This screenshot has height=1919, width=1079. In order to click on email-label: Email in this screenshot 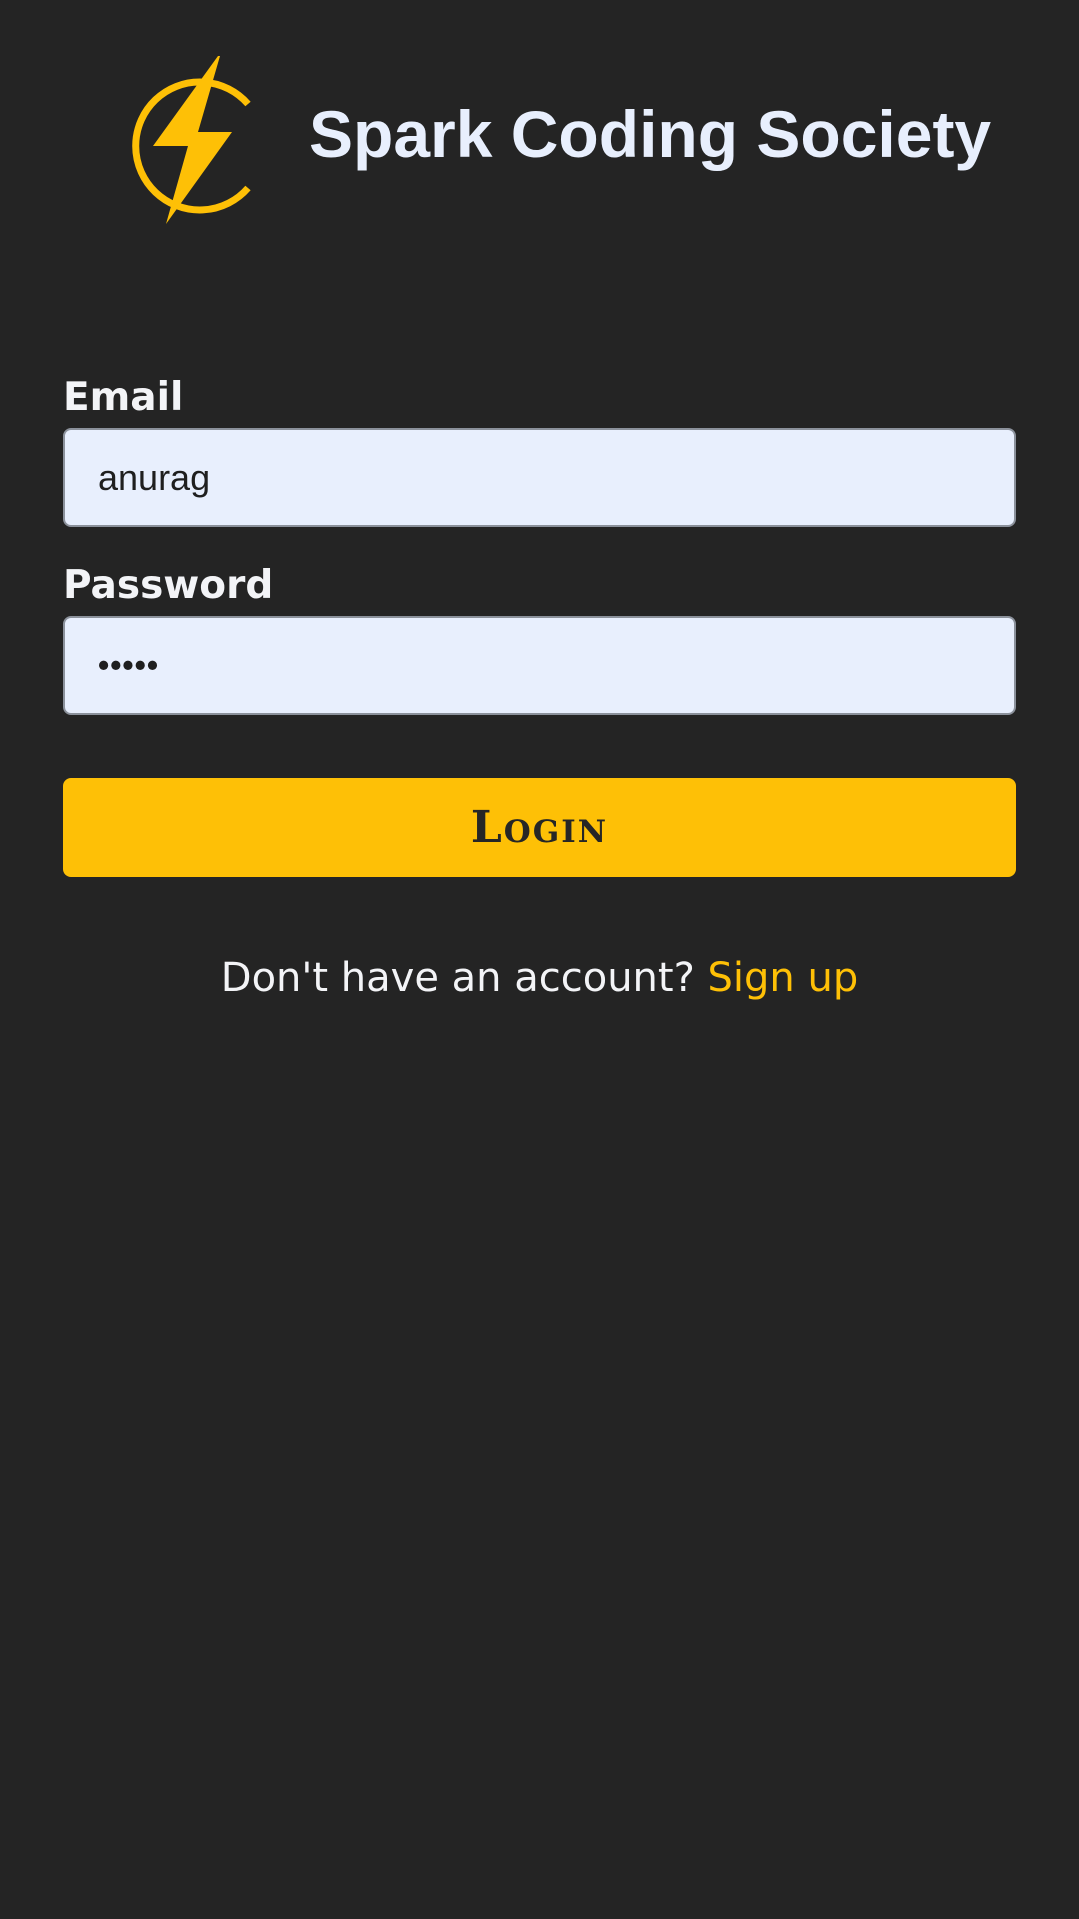, I will do `click(123, 397)`.